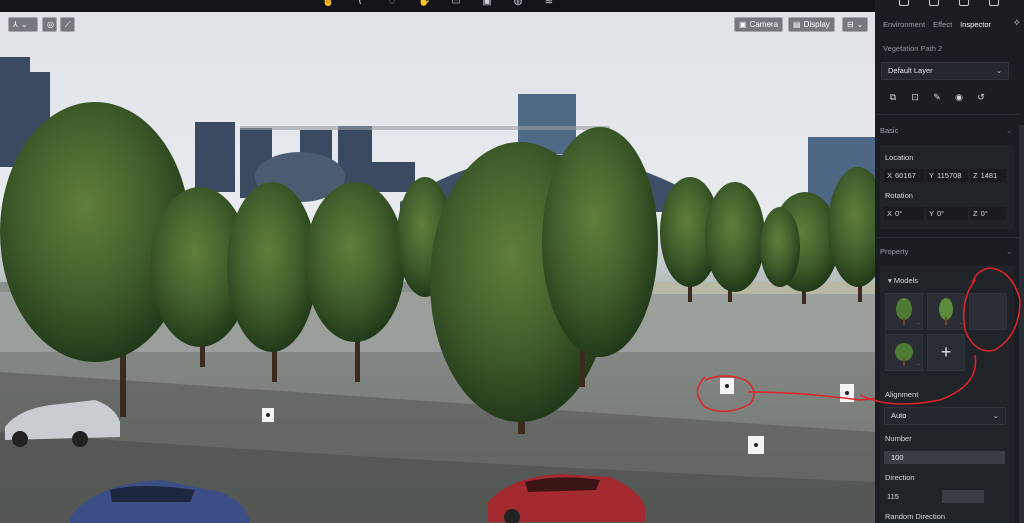 Image resolution: width=1024 pixels, height=523 pixels. I want to click on annotation-overlay, so click(940, 336).